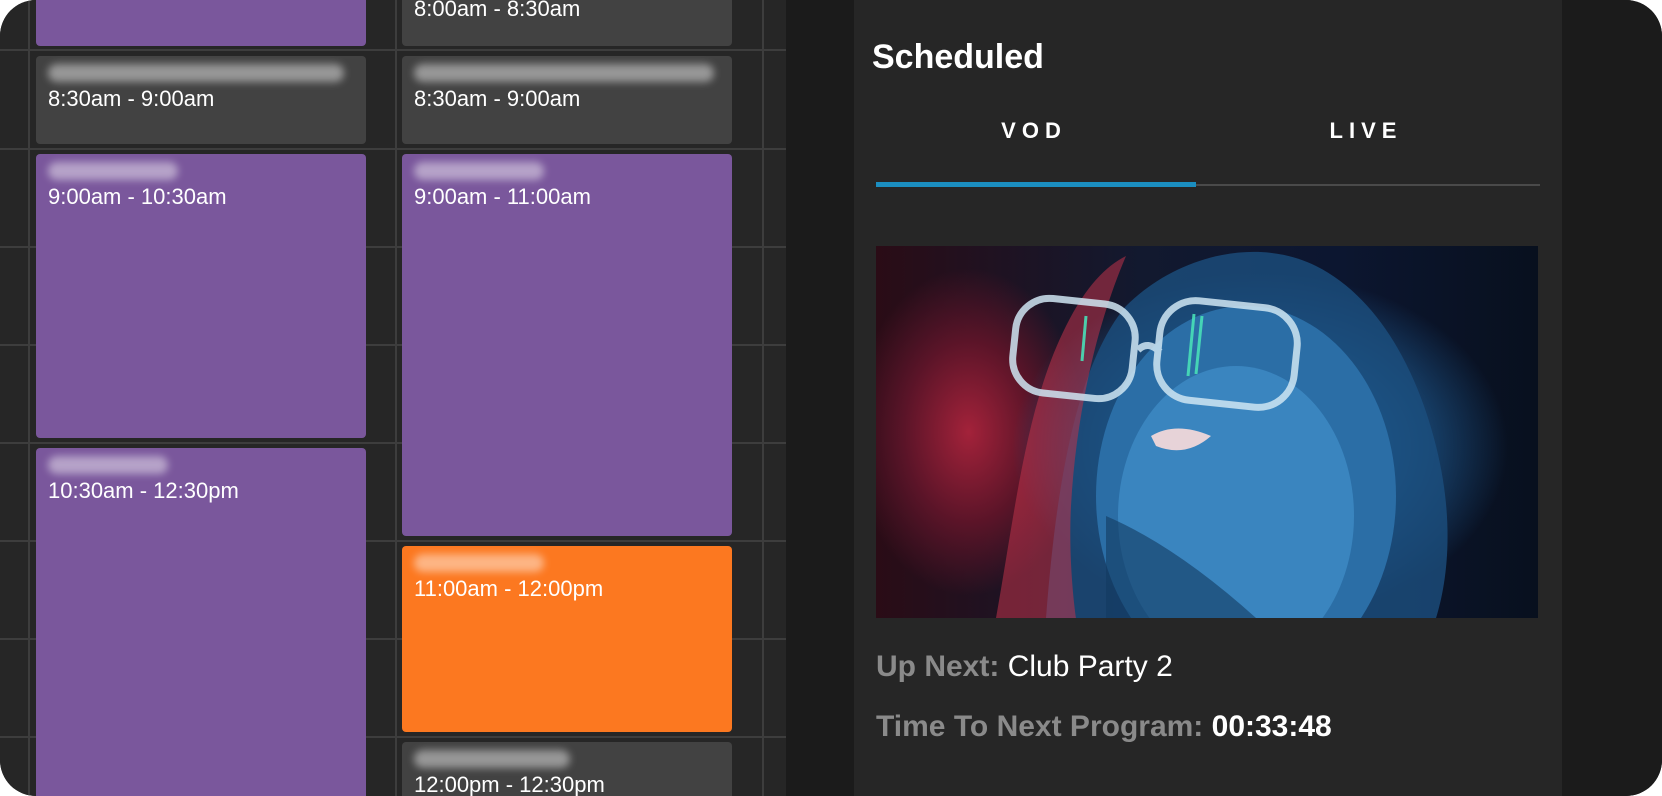 This screenshot has width=1662, height=796. What do you see at coordinates (1034, 131) in the screenshot?
I see `tab-vod: VOD` at bounding box center [1034, 131].